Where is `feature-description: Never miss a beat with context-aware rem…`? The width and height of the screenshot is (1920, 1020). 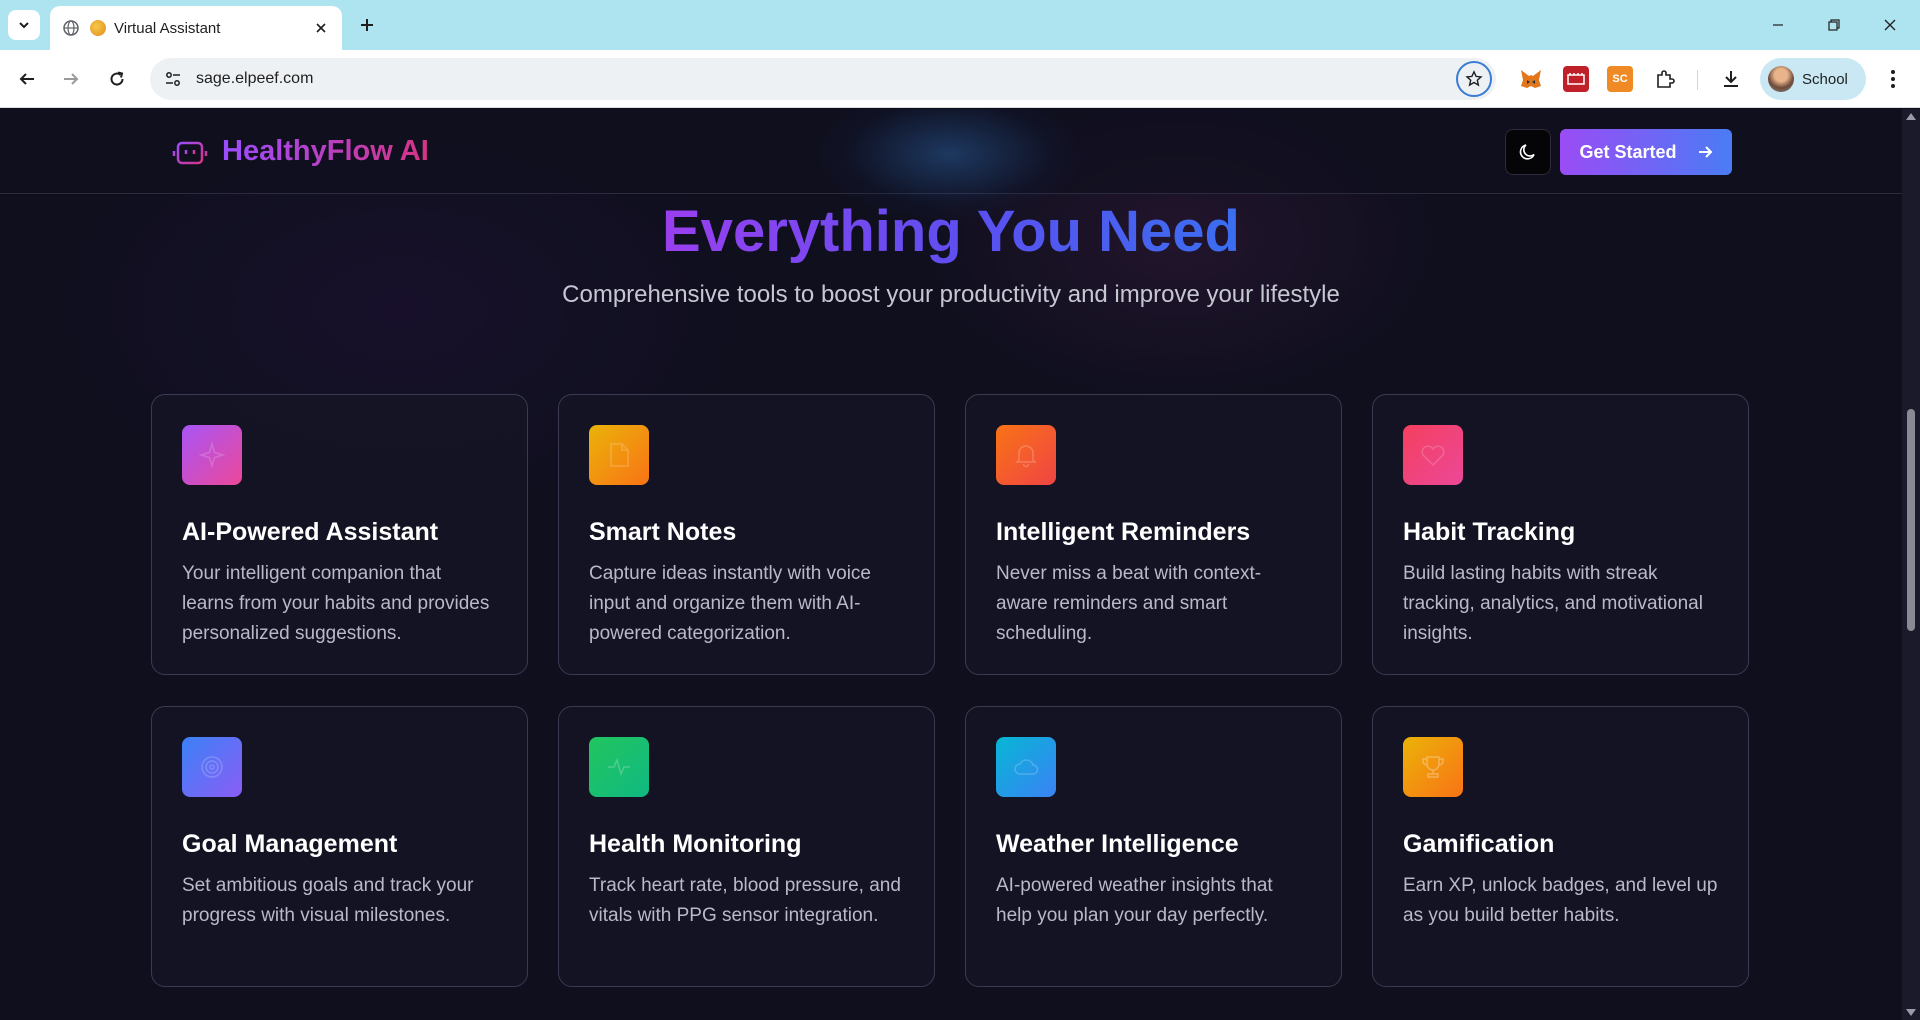 feature-description: Never miss a beat with context-aware rem… is located at coordinates (1129, 603).